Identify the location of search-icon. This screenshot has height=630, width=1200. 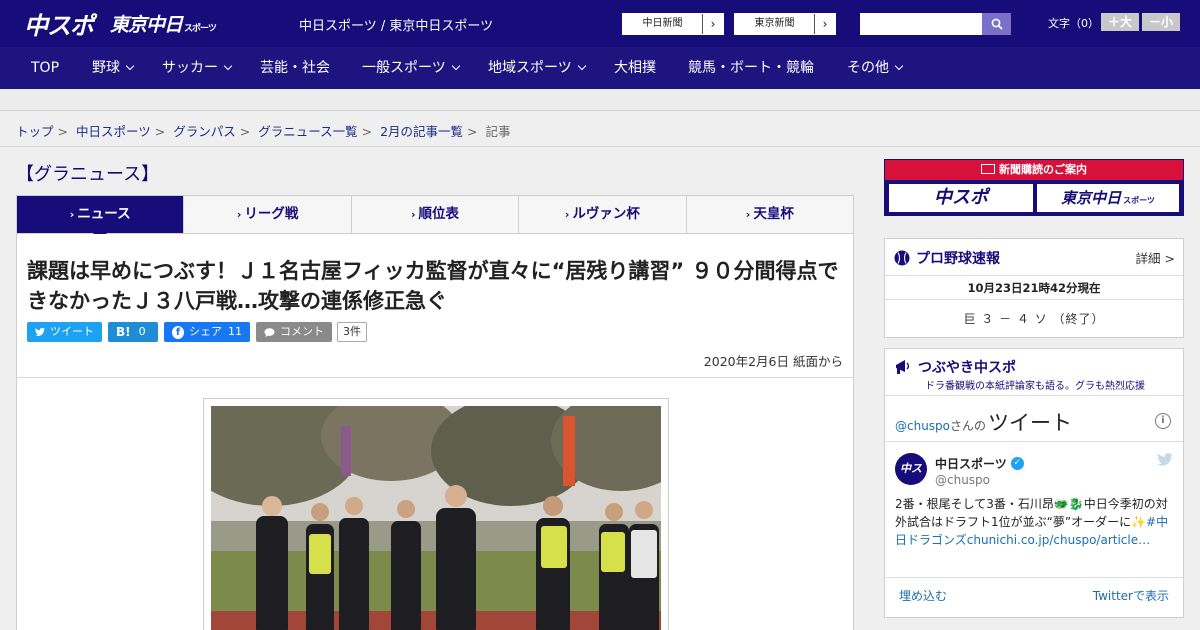
(997, 24).